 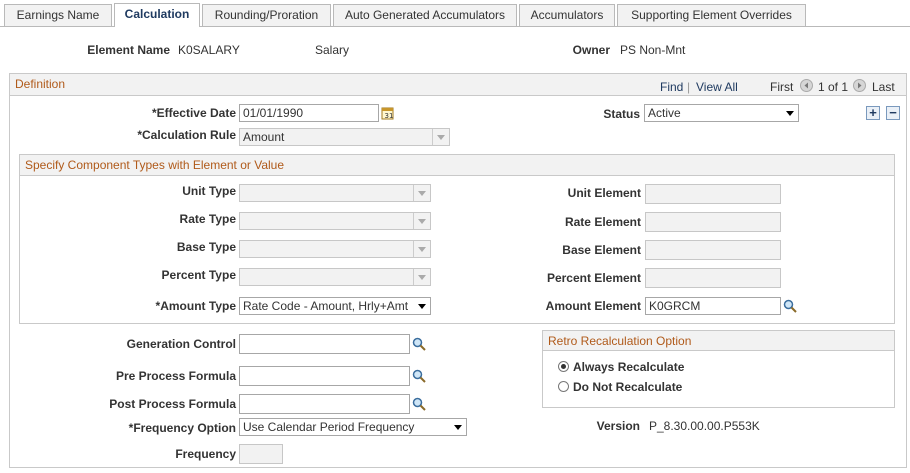 I want to click on tab-label: Earnings Name, so click(x=58, y=15).